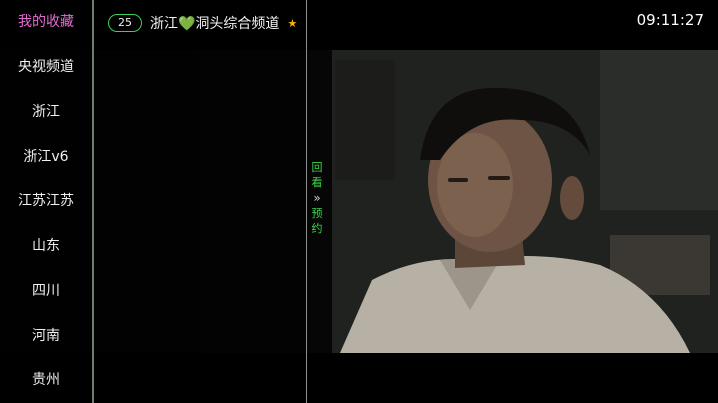 This screenshot has width=718, height=403. I want to click on replay-label-char: 看, so click(317, 182).